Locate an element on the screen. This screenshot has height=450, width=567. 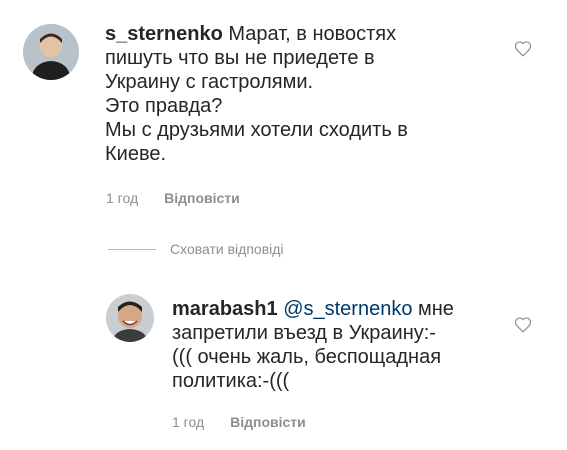
comment-username: s_sternenko is located at coordinates (164, 34).